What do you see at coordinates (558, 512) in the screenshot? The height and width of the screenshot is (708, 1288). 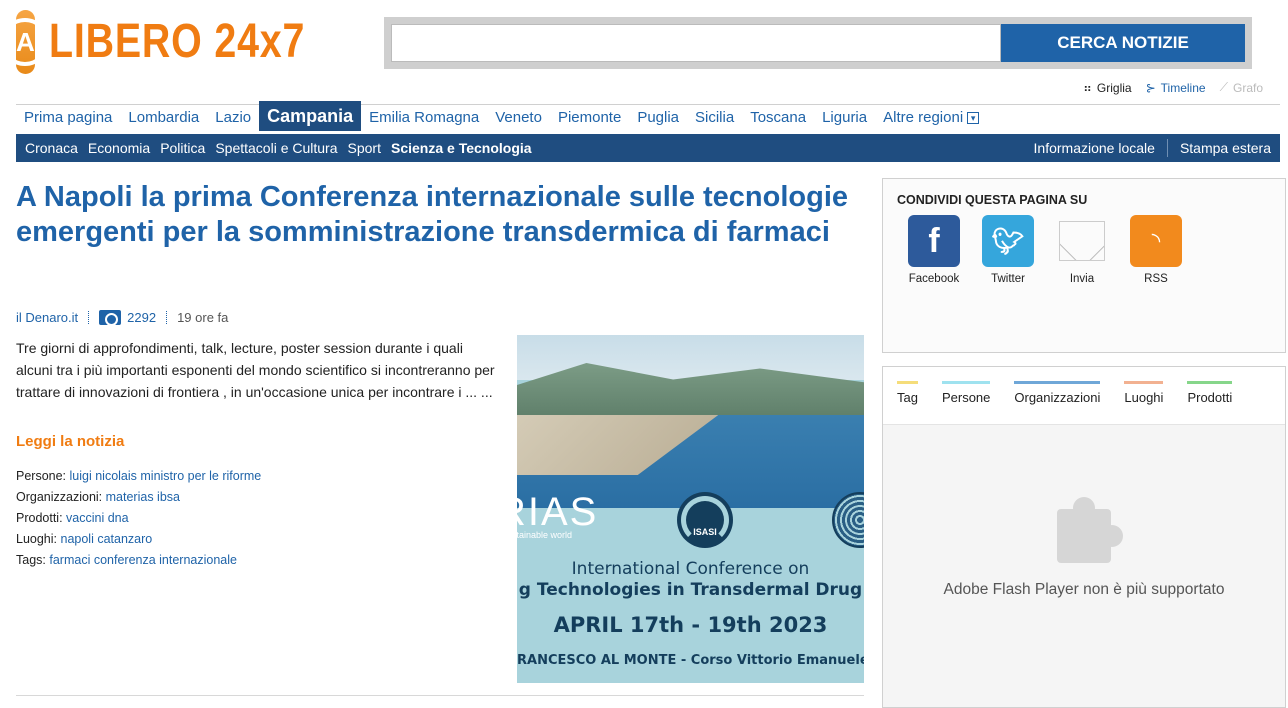 I see `materias-logo: RIAS` at bounding box center [558, 512].